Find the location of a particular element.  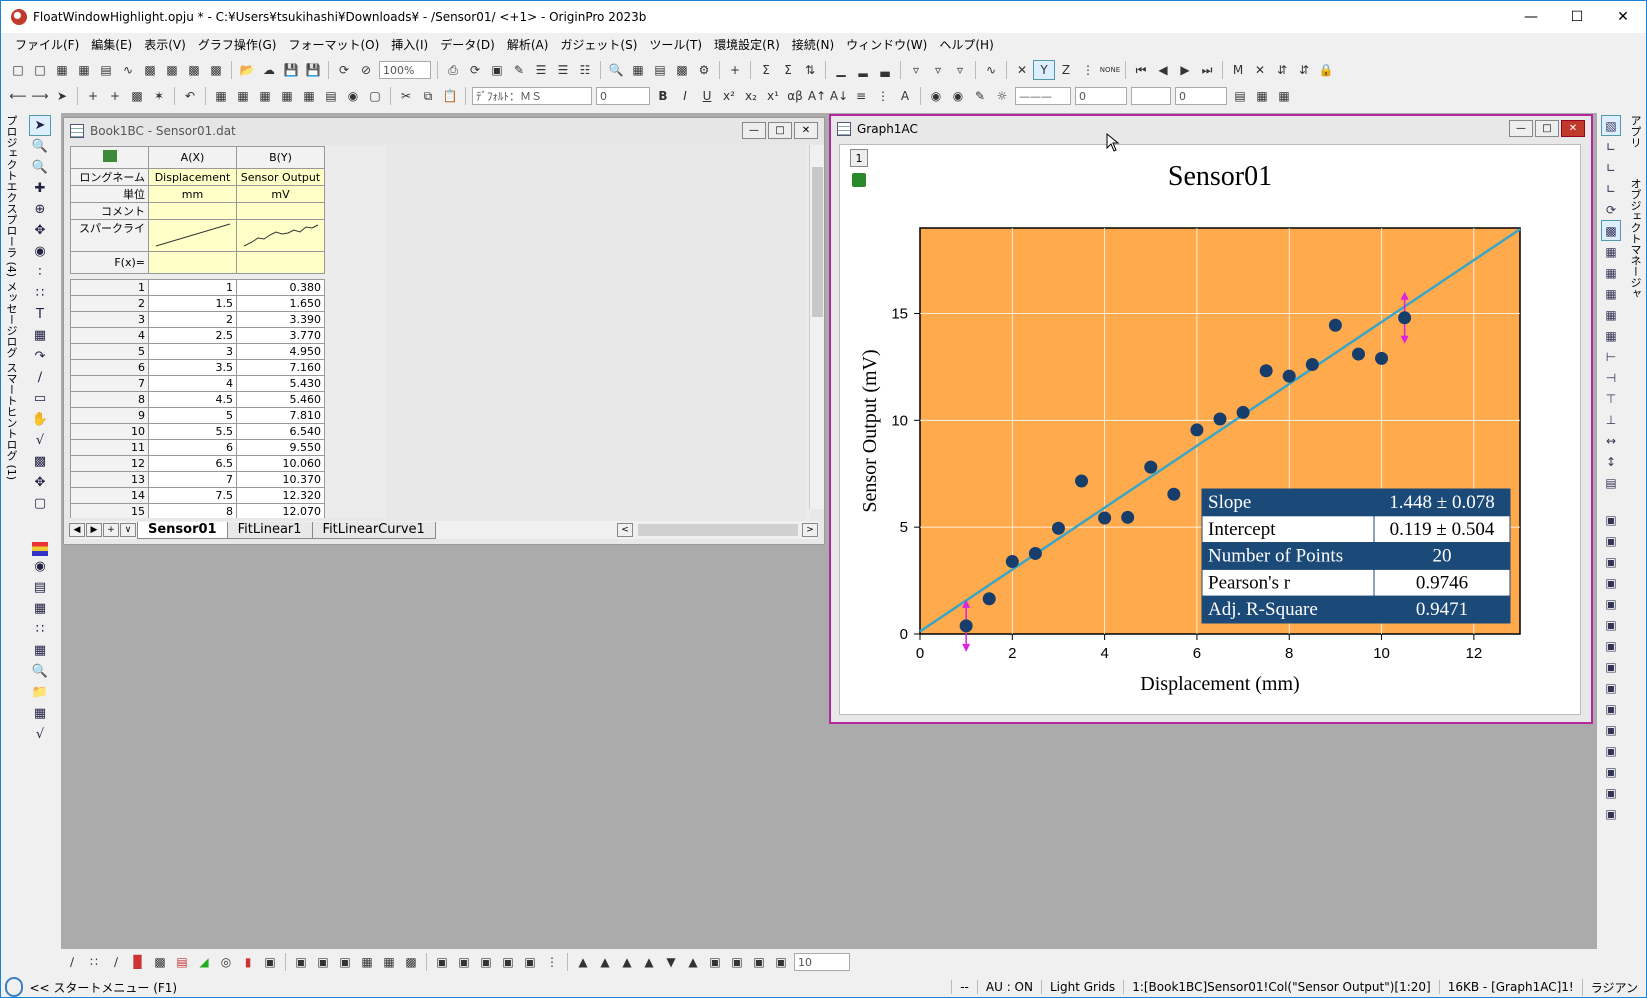

region-select-icon: ◉ is located at coordinates (40, 251).